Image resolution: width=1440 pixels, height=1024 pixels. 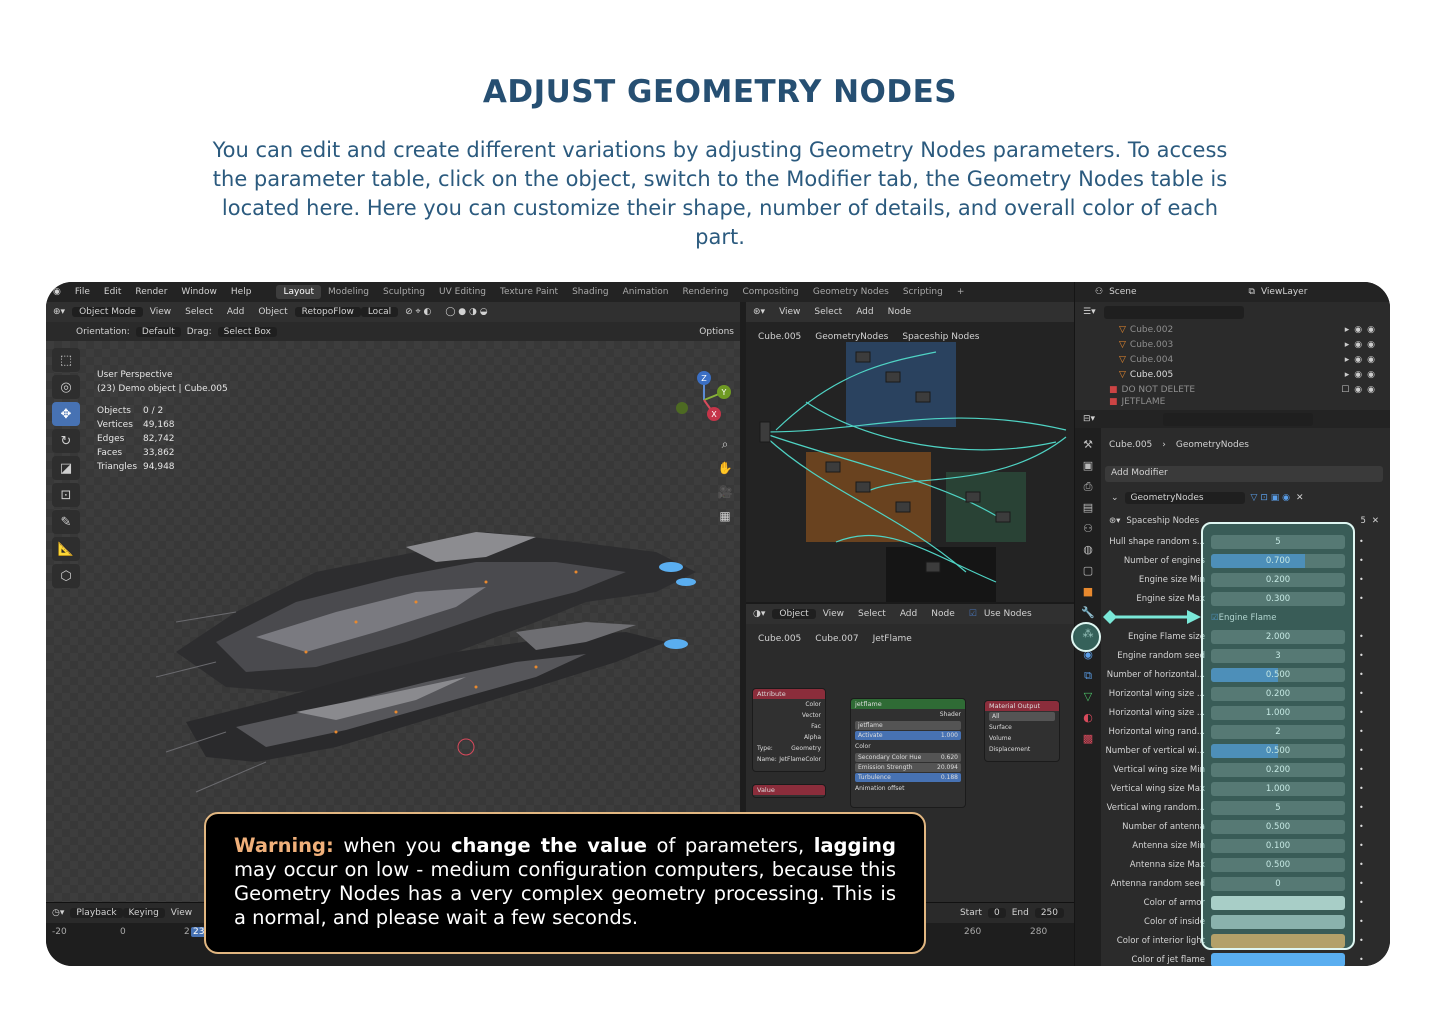 I want to click on output-tab-icon: ⎙, so click(x=1088, y=490).